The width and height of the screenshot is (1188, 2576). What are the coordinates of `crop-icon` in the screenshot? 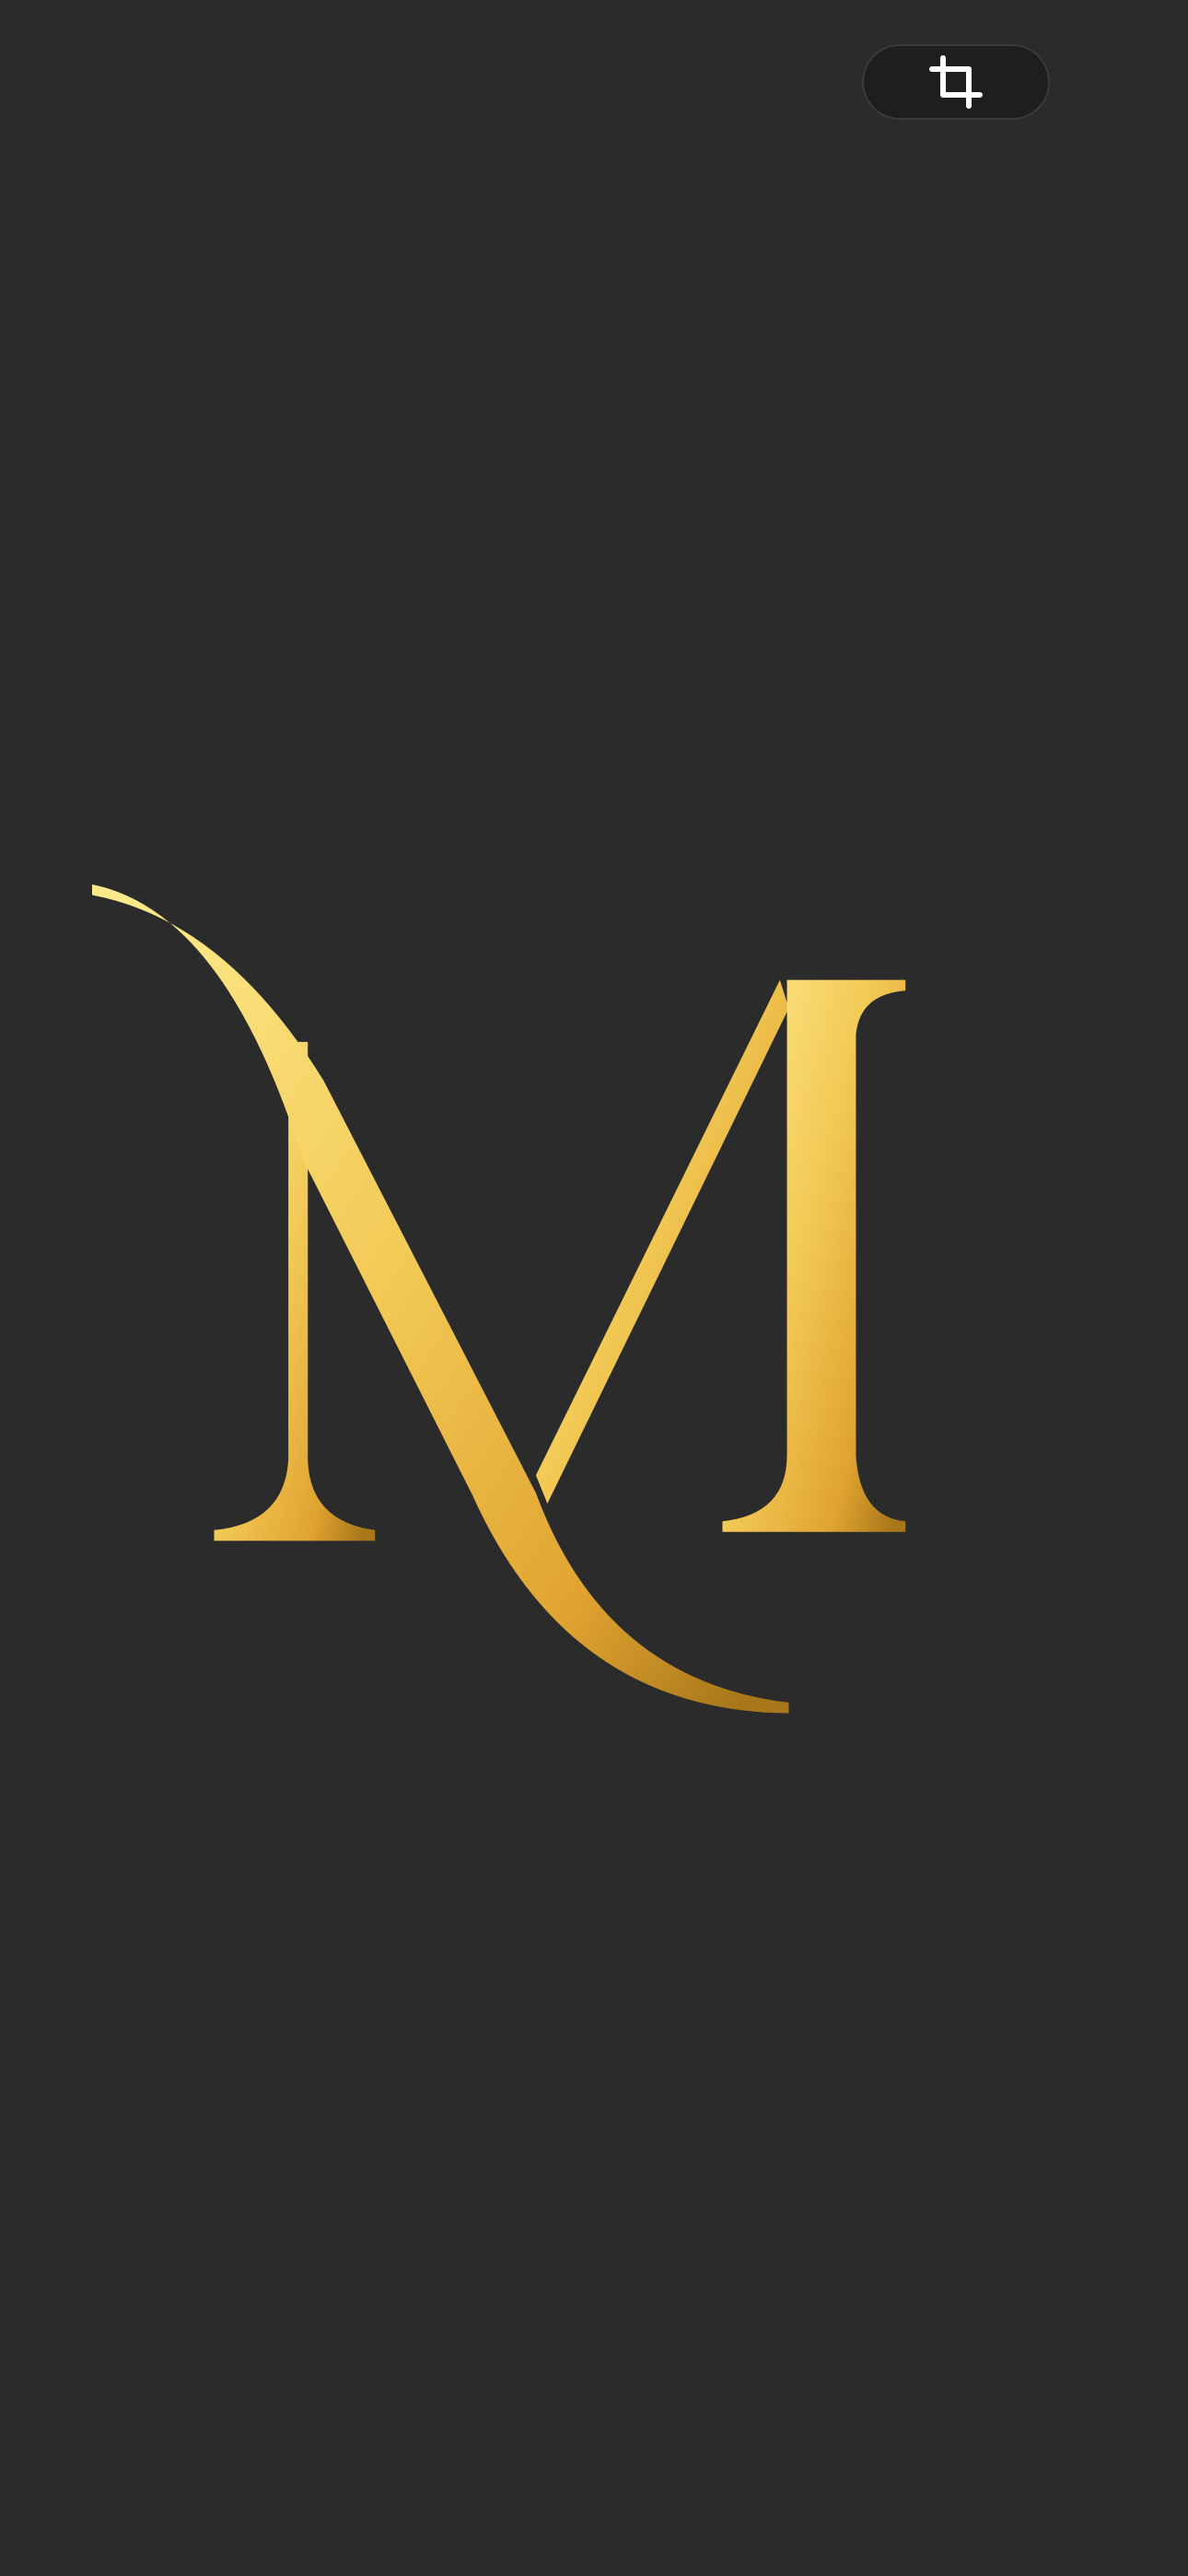 It's located at (956, 82).